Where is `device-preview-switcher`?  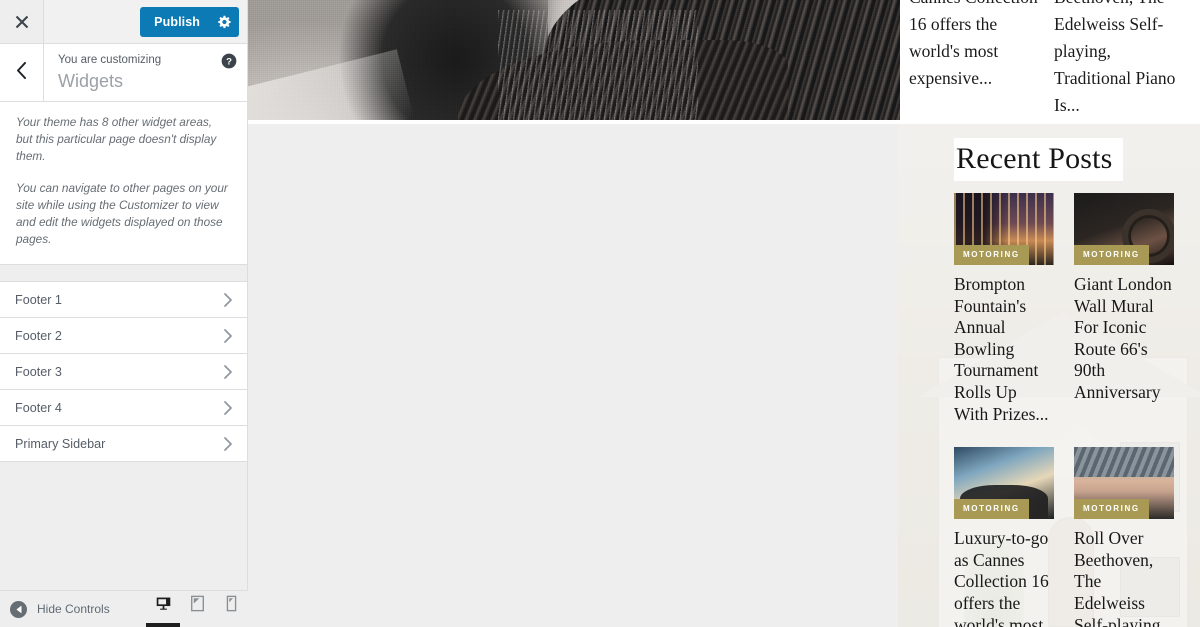 device-preview-switcher is located at coordinates (197, 609).